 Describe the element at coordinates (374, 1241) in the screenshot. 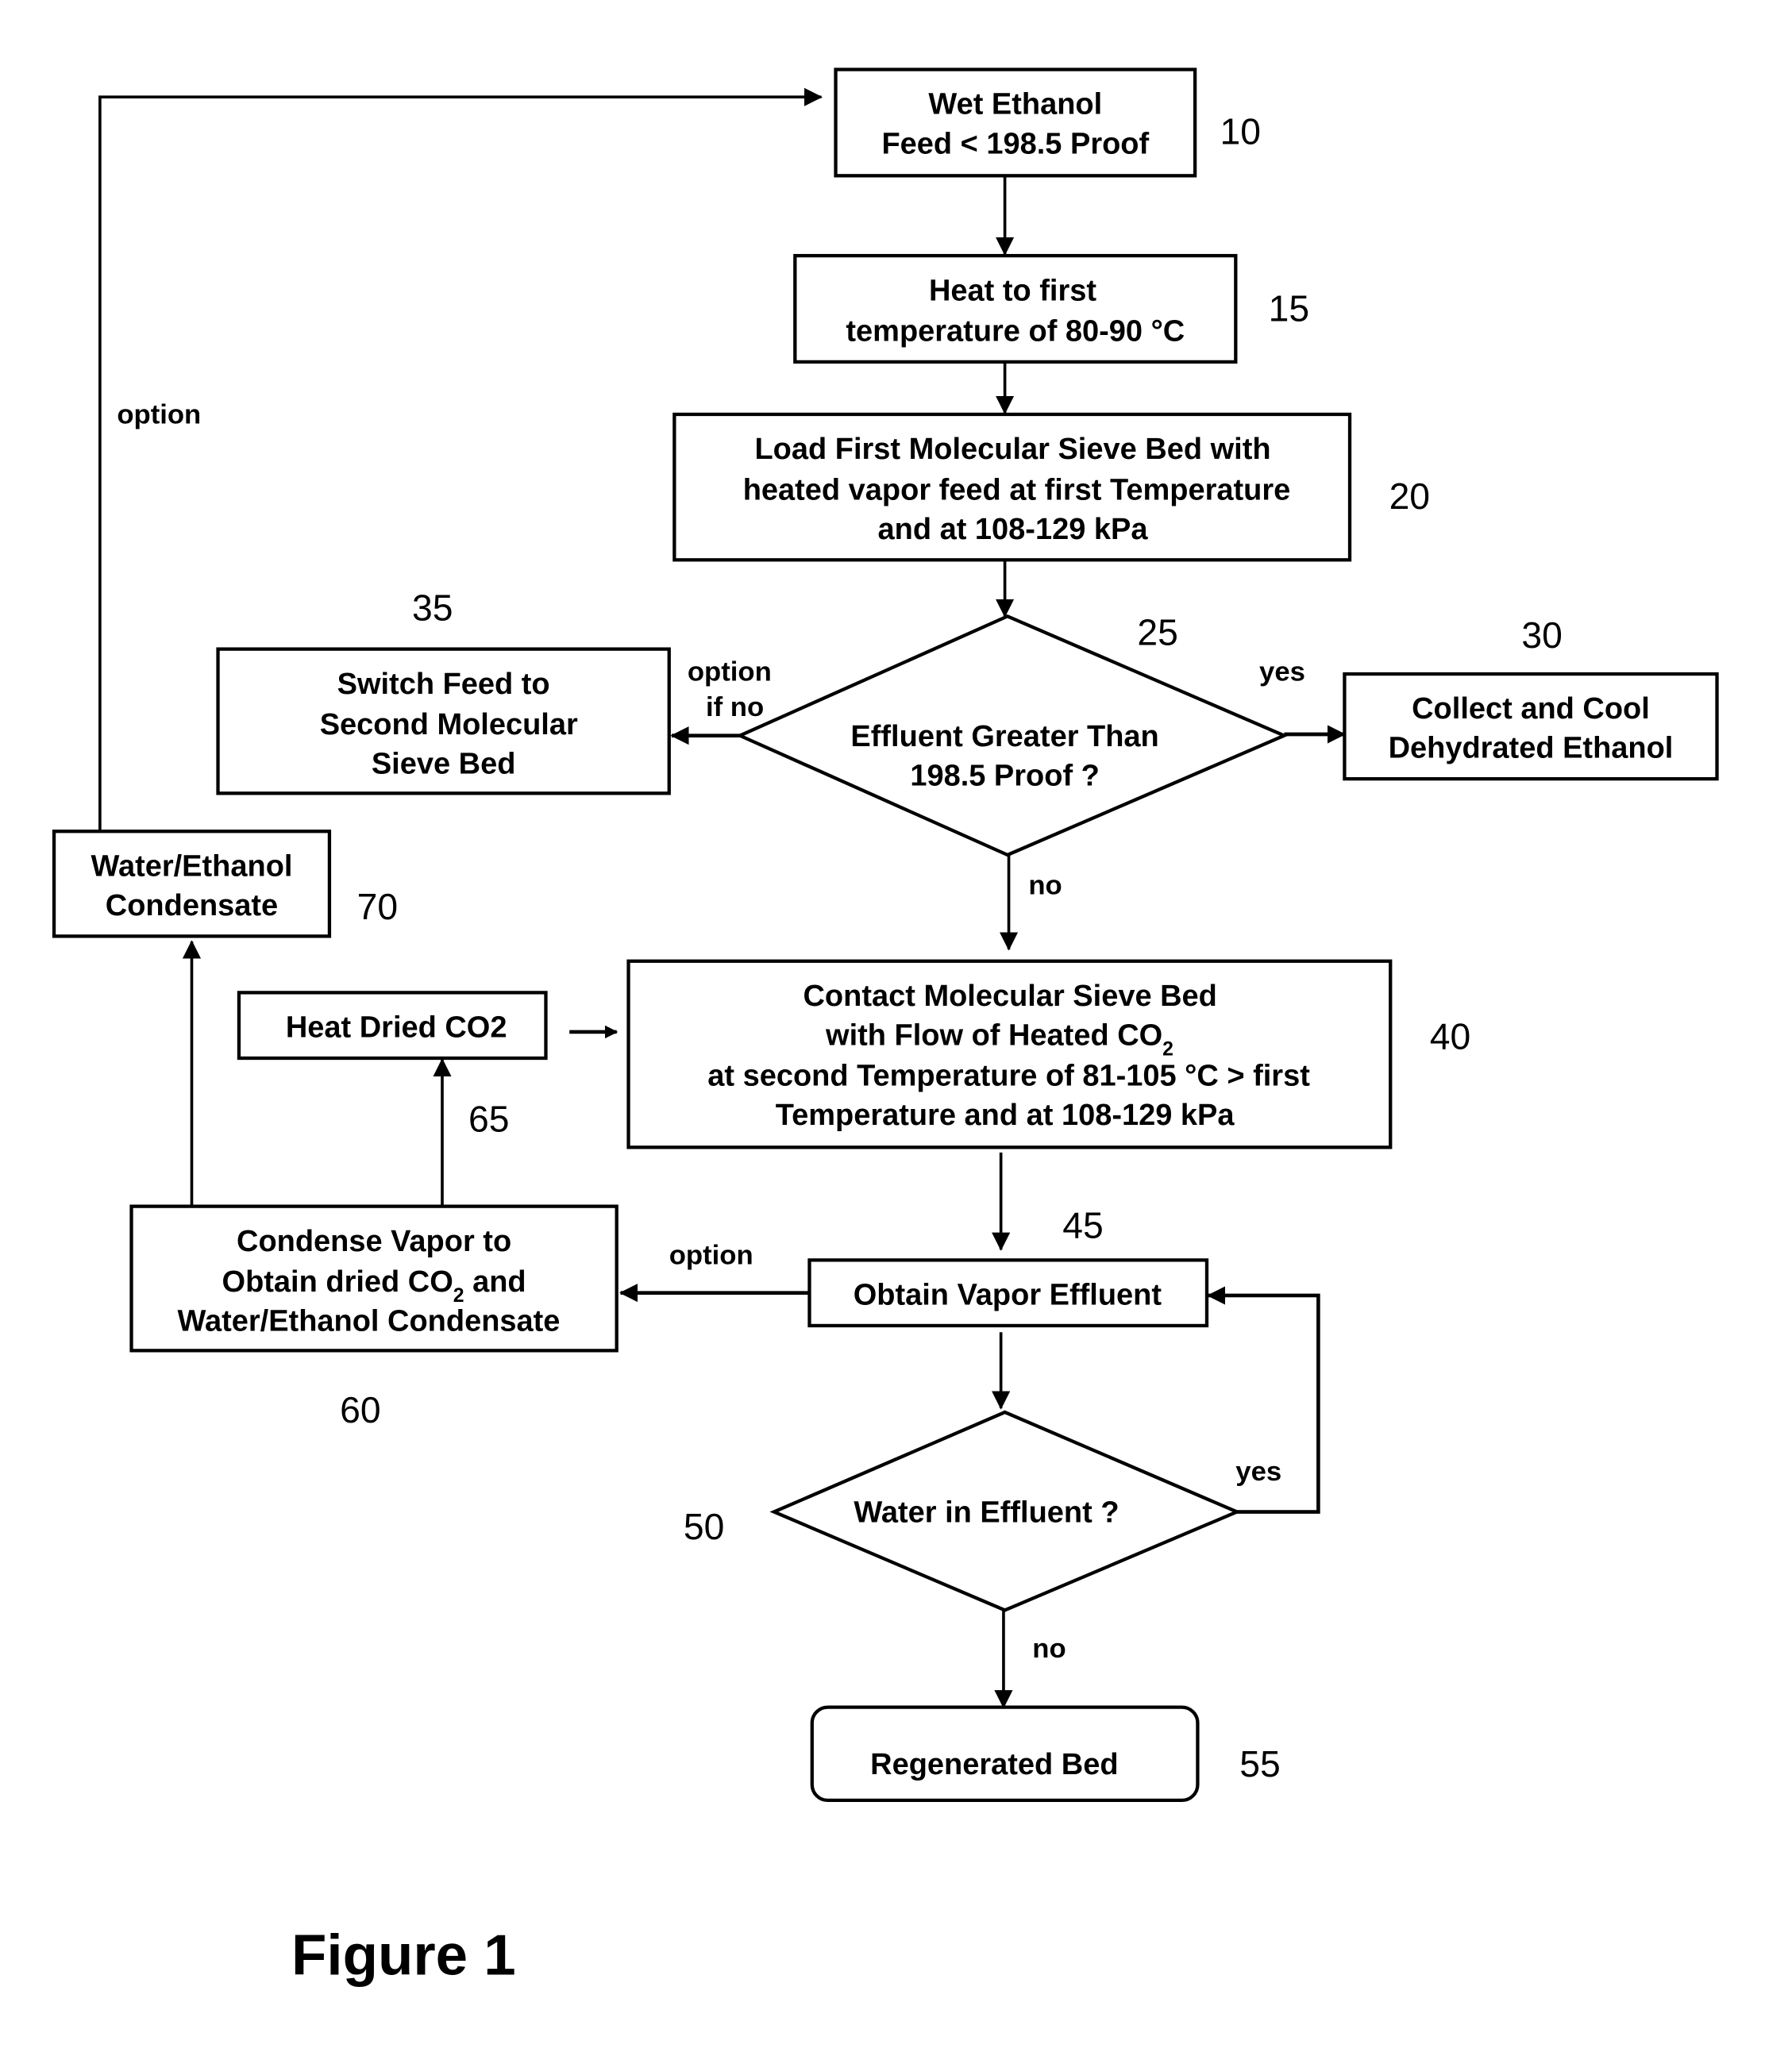

I see `node-text: Condense Vapor to` at that location.